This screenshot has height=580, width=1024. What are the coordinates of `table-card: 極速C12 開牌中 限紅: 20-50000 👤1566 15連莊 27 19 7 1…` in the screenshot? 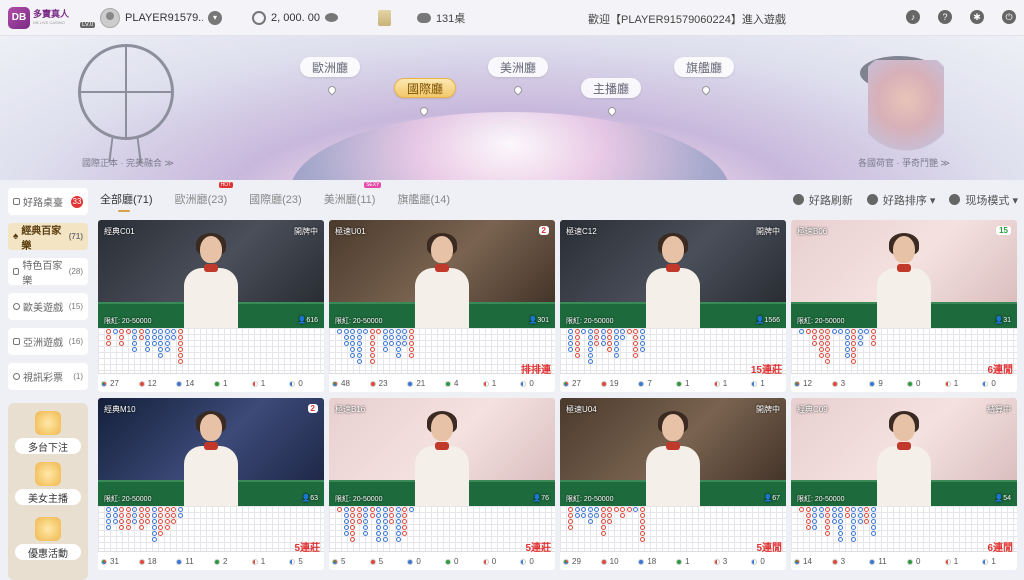 It's located at (673, 306).